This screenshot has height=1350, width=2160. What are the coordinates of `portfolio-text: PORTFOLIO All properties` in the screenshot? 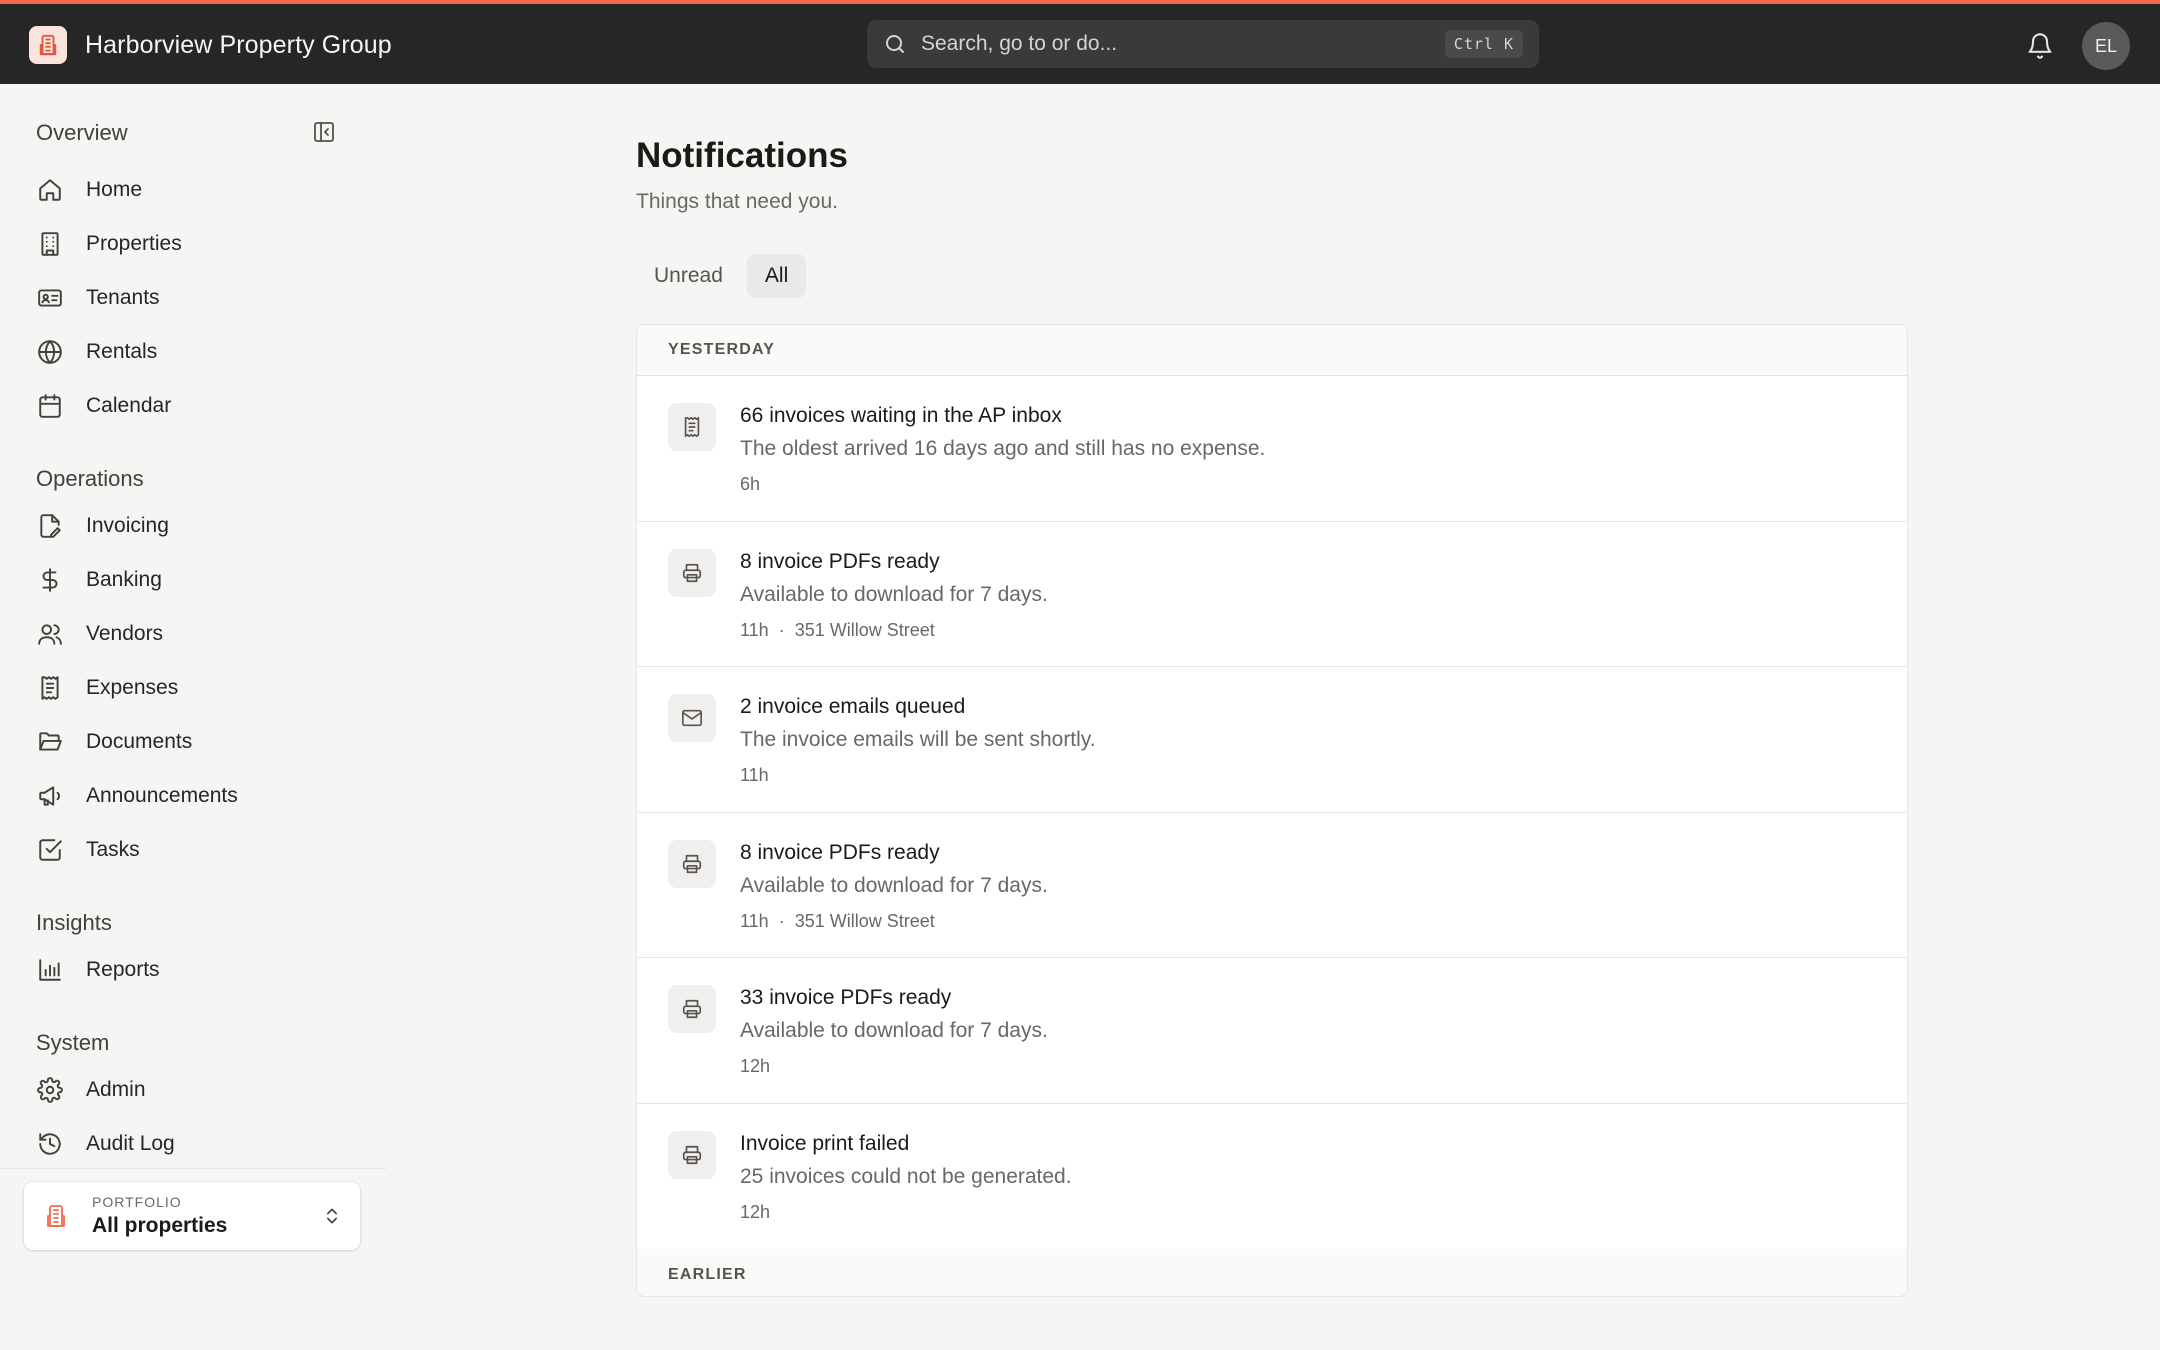 It's located at (207, 1216).